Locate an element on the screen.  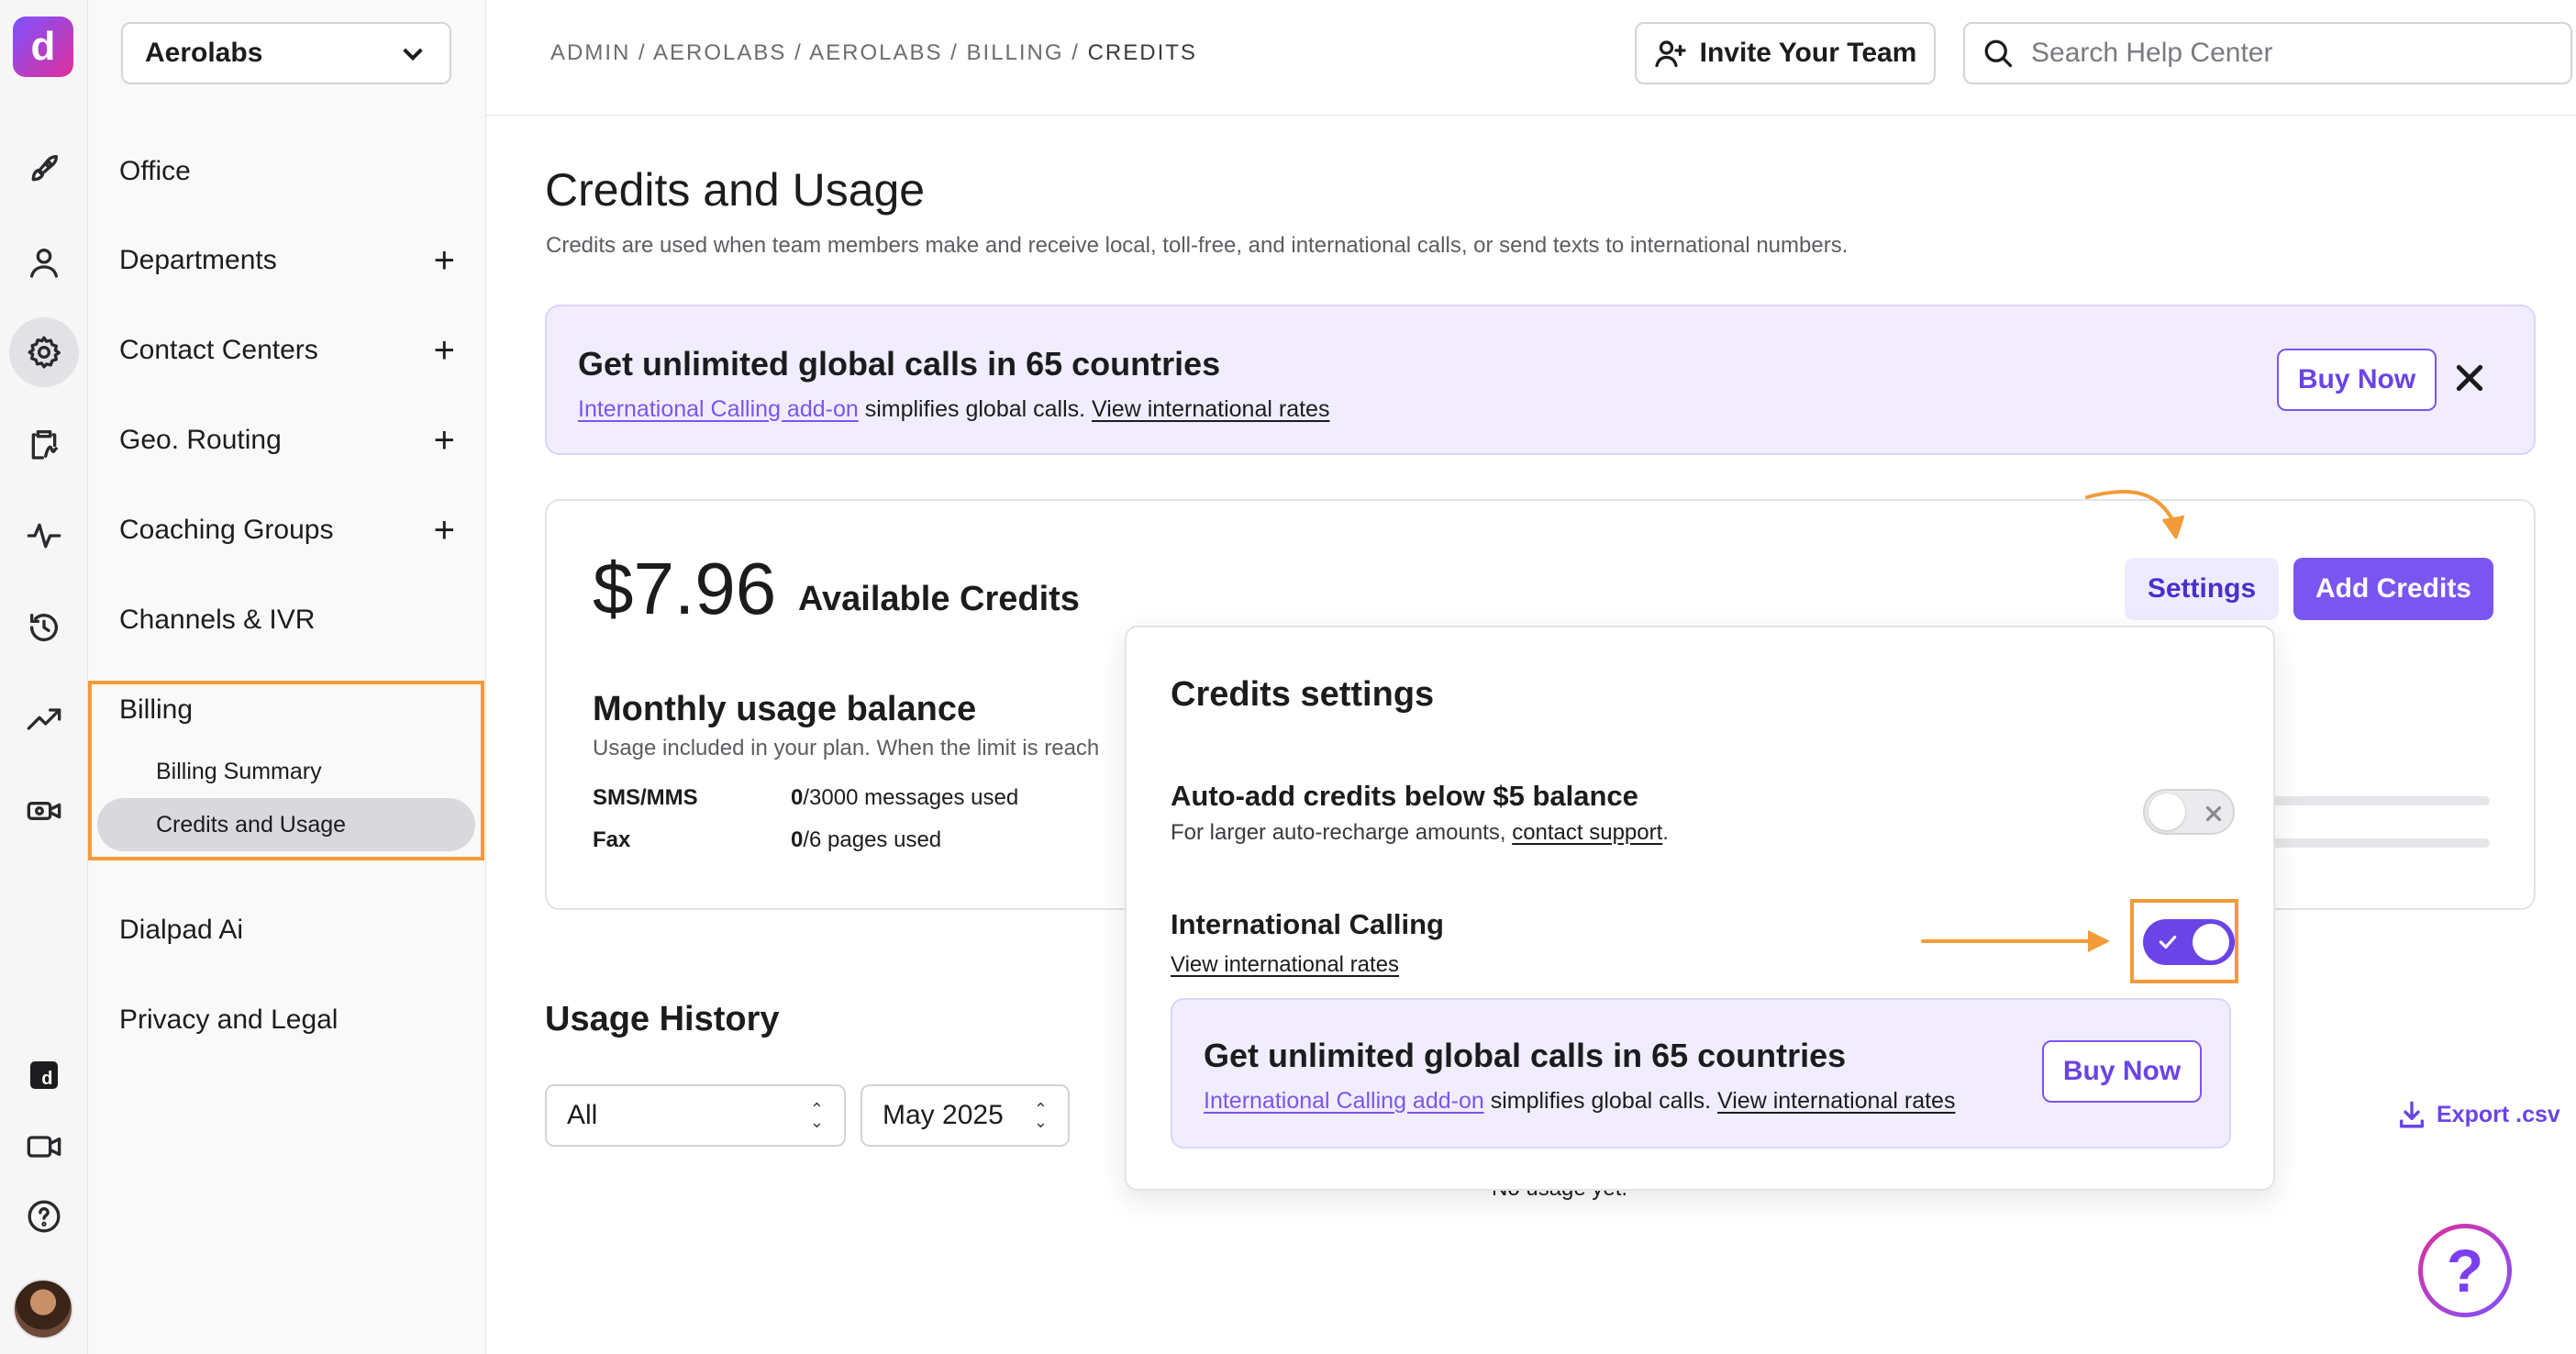
export-csv-label: Export .csv is located at coordinates (2498, 1114).